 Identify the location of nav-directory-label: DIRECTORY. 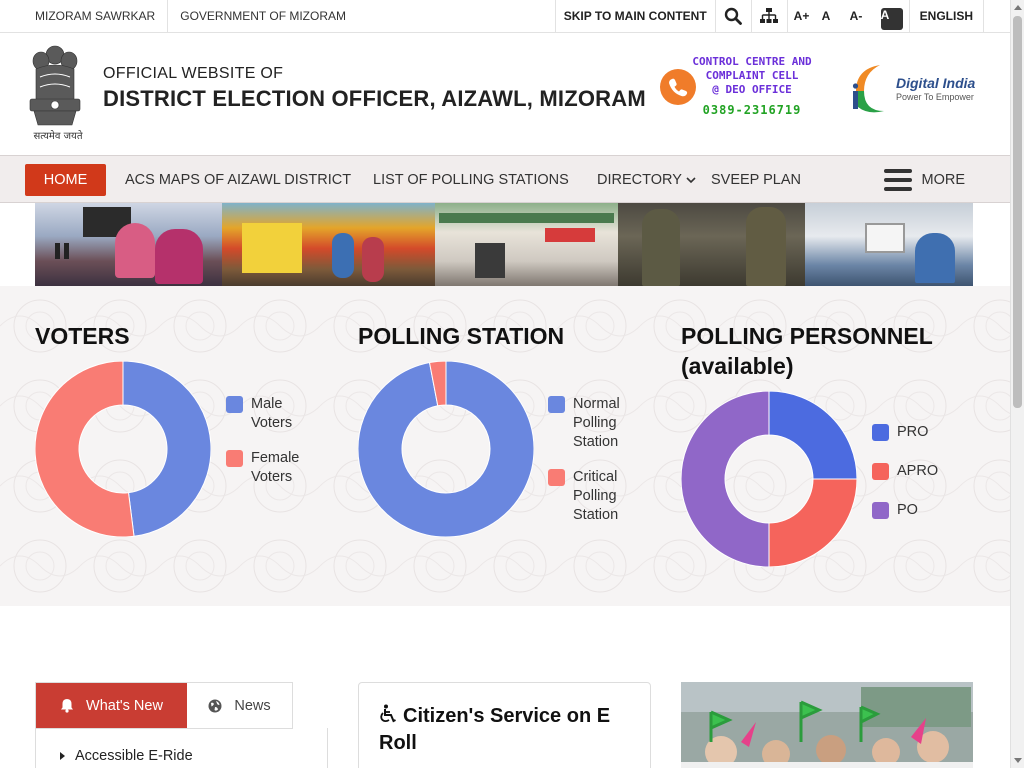
(639, 180).